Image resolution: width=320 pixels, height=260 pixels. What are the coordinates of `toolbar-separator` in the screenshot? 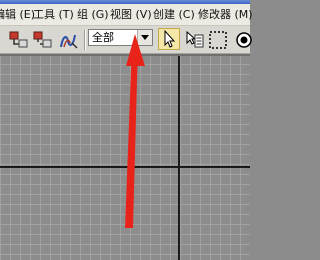 It's located at (84, 40).